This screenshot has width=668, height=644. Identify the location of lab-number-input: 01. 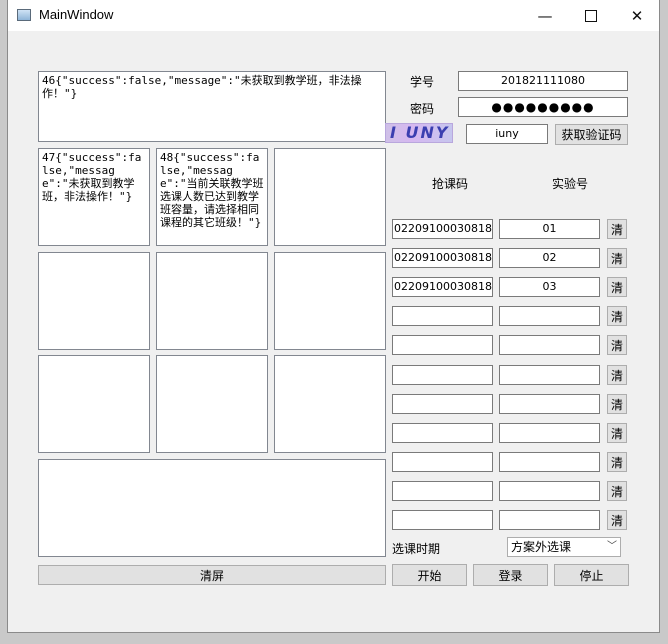
(549, 229).